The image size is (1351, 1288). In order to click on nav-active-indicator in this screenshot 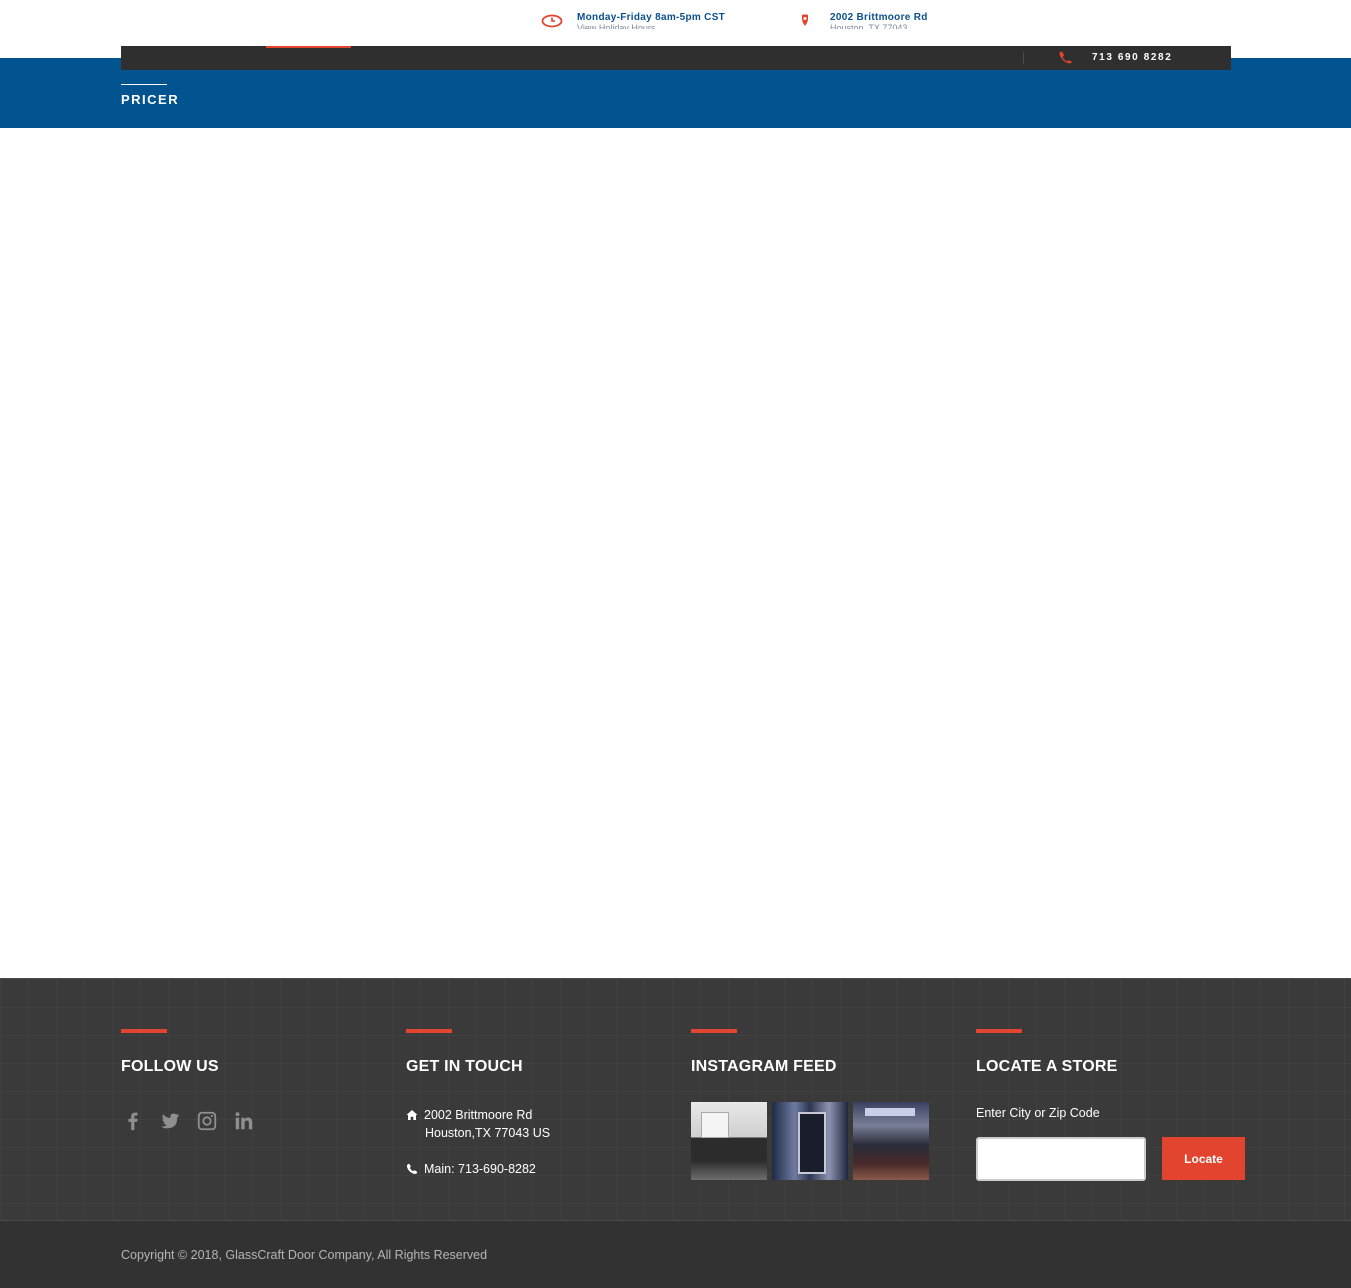, I will do `click(308, 47)`.